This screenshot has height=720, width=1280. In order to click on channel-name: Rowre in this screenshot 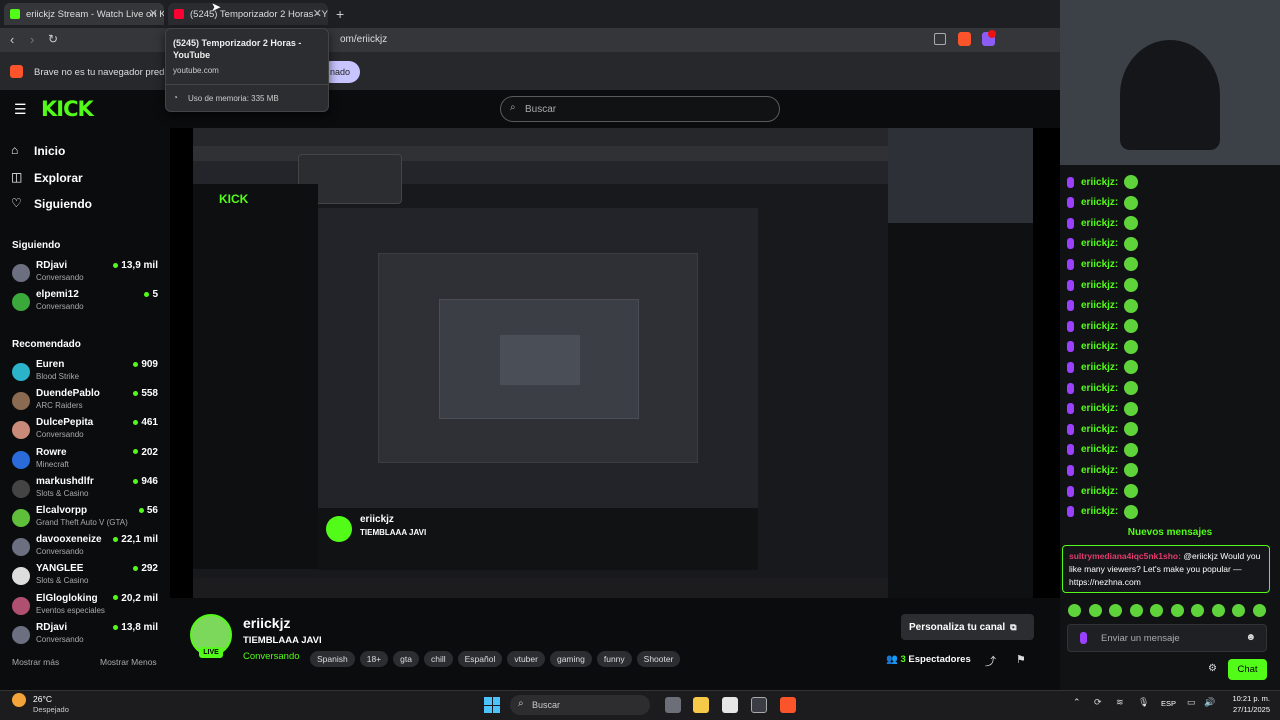, I will do `click(51, 452)`.